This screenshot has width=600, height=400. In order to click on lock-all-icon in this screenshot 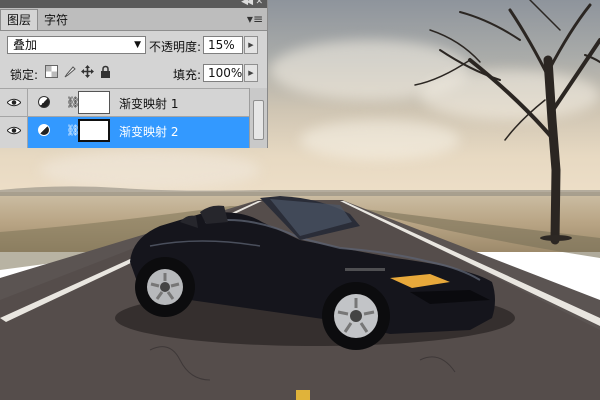, I will do `click(105, 71)`.